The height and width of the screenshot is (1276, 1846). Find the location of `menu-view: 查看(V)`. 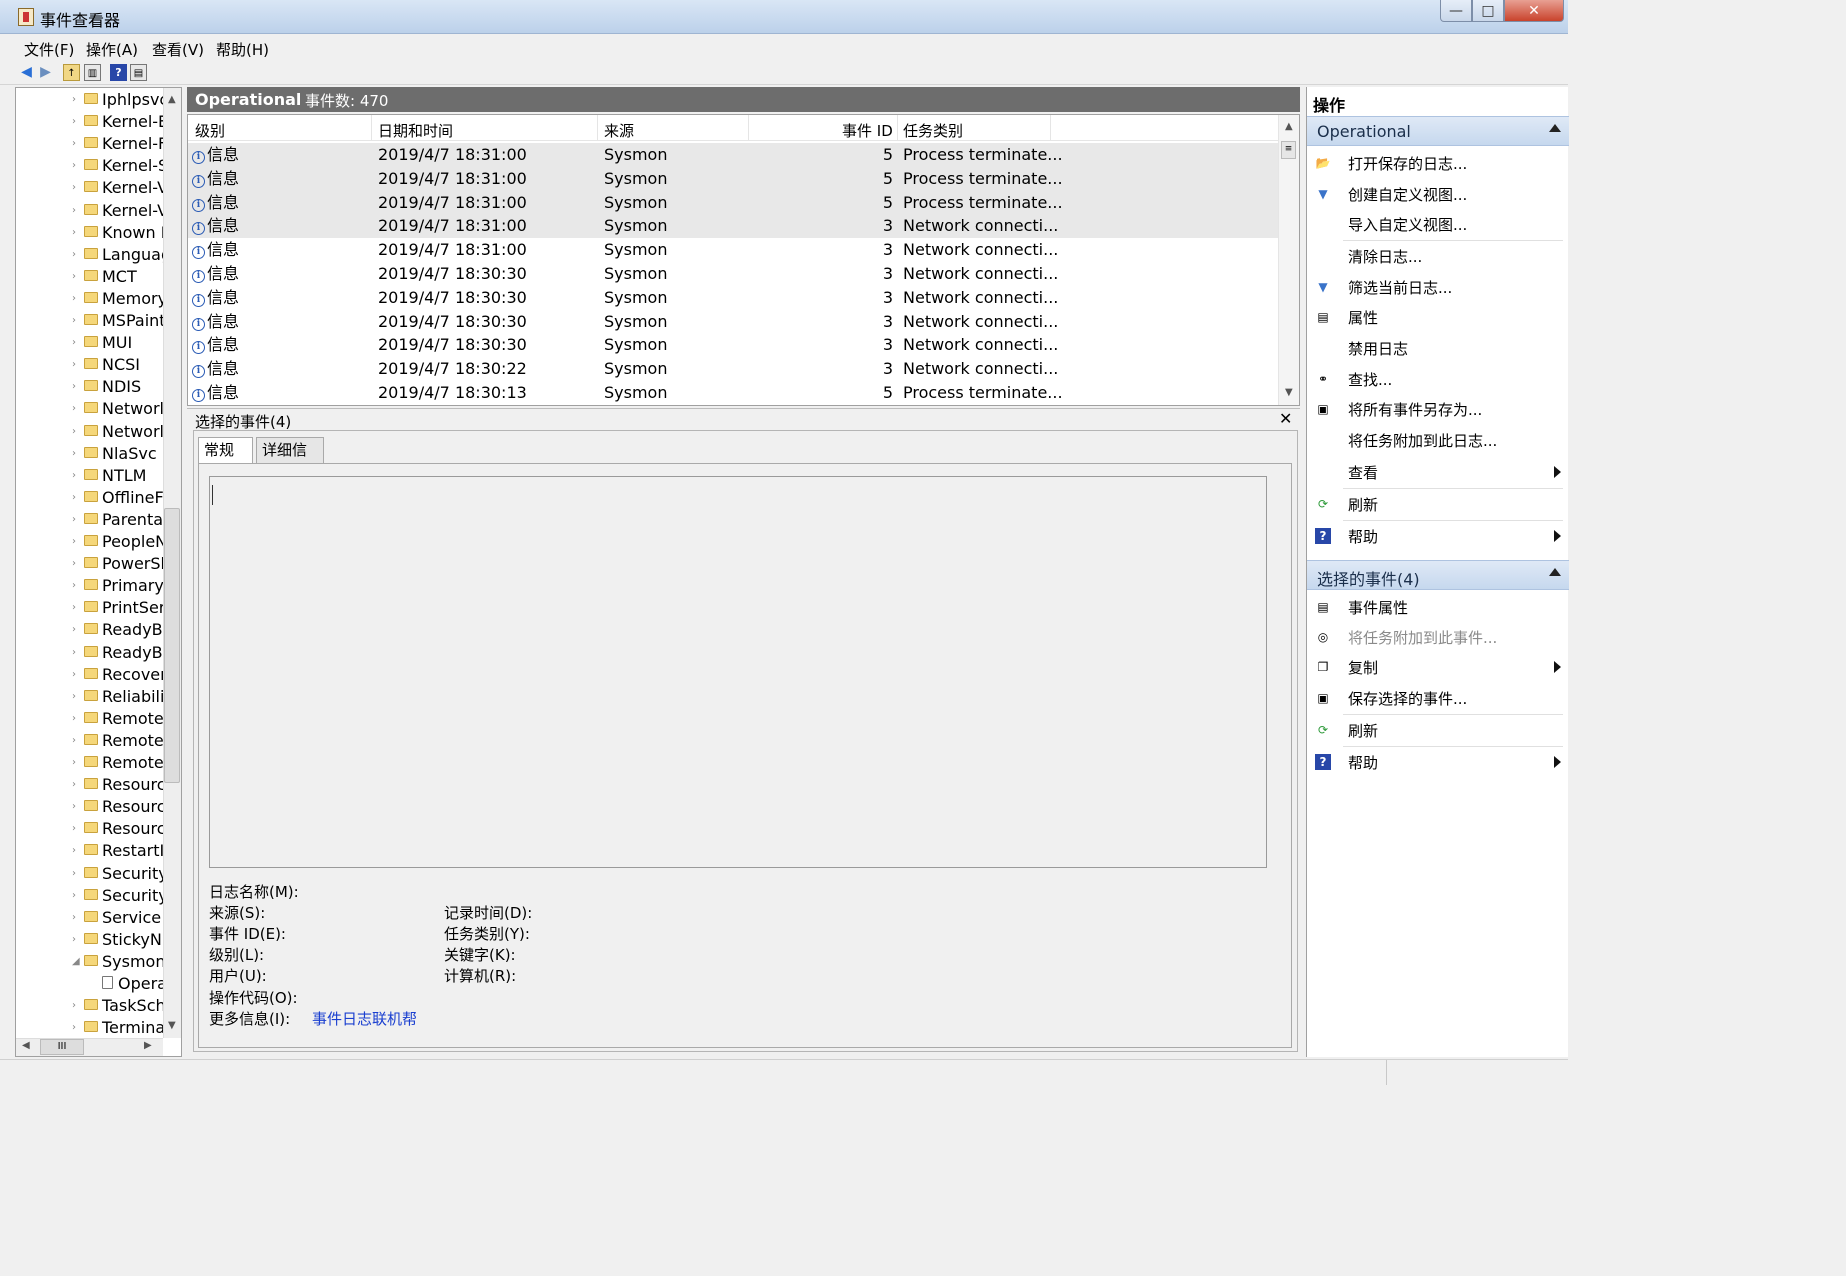

menu-view: 查看(V) is located at coordinates (178, 49).